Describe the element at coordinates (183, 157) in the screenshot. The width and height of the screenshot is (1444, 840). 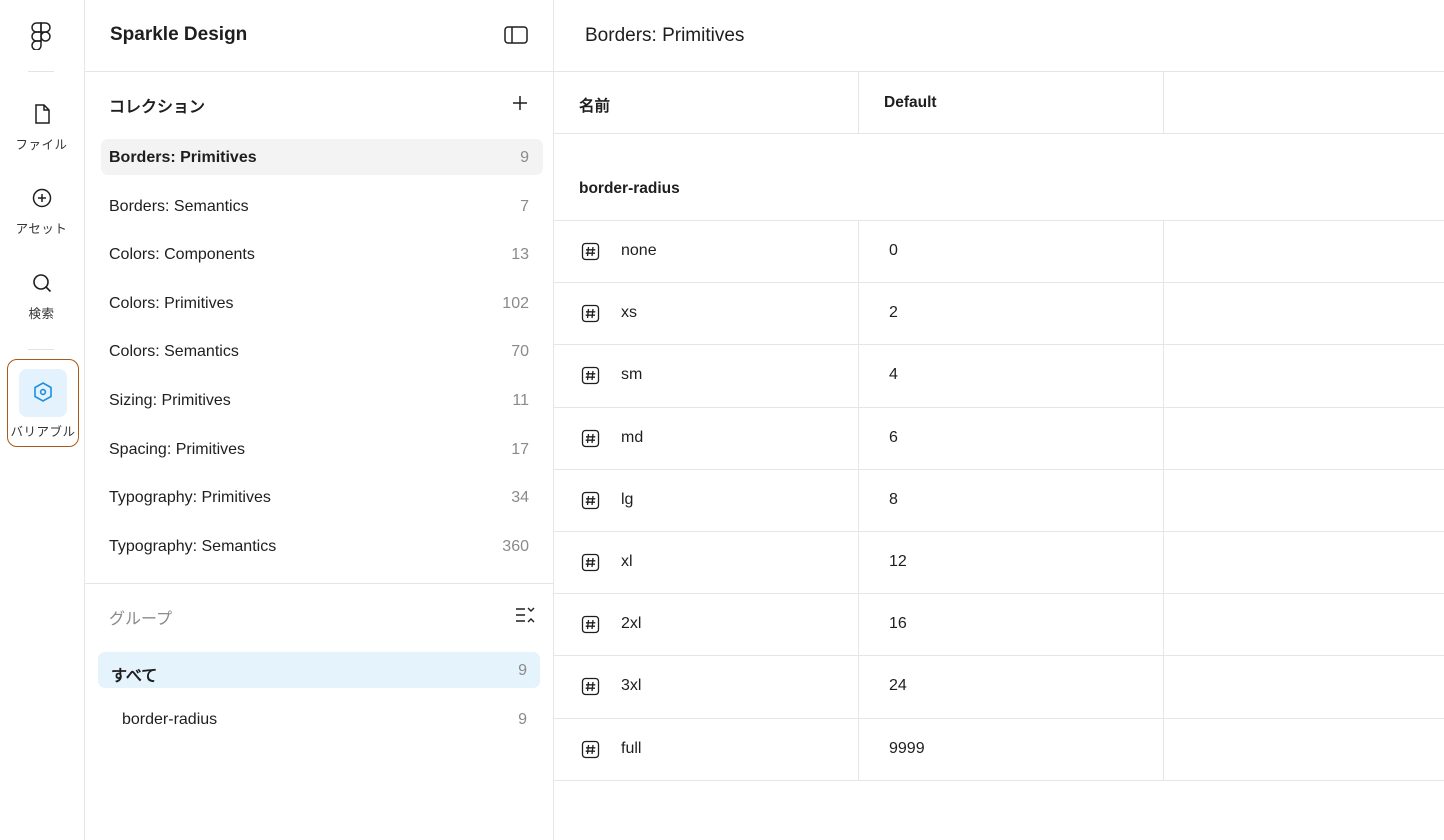
I see `collection-name: Borders: Primitives` at that location.